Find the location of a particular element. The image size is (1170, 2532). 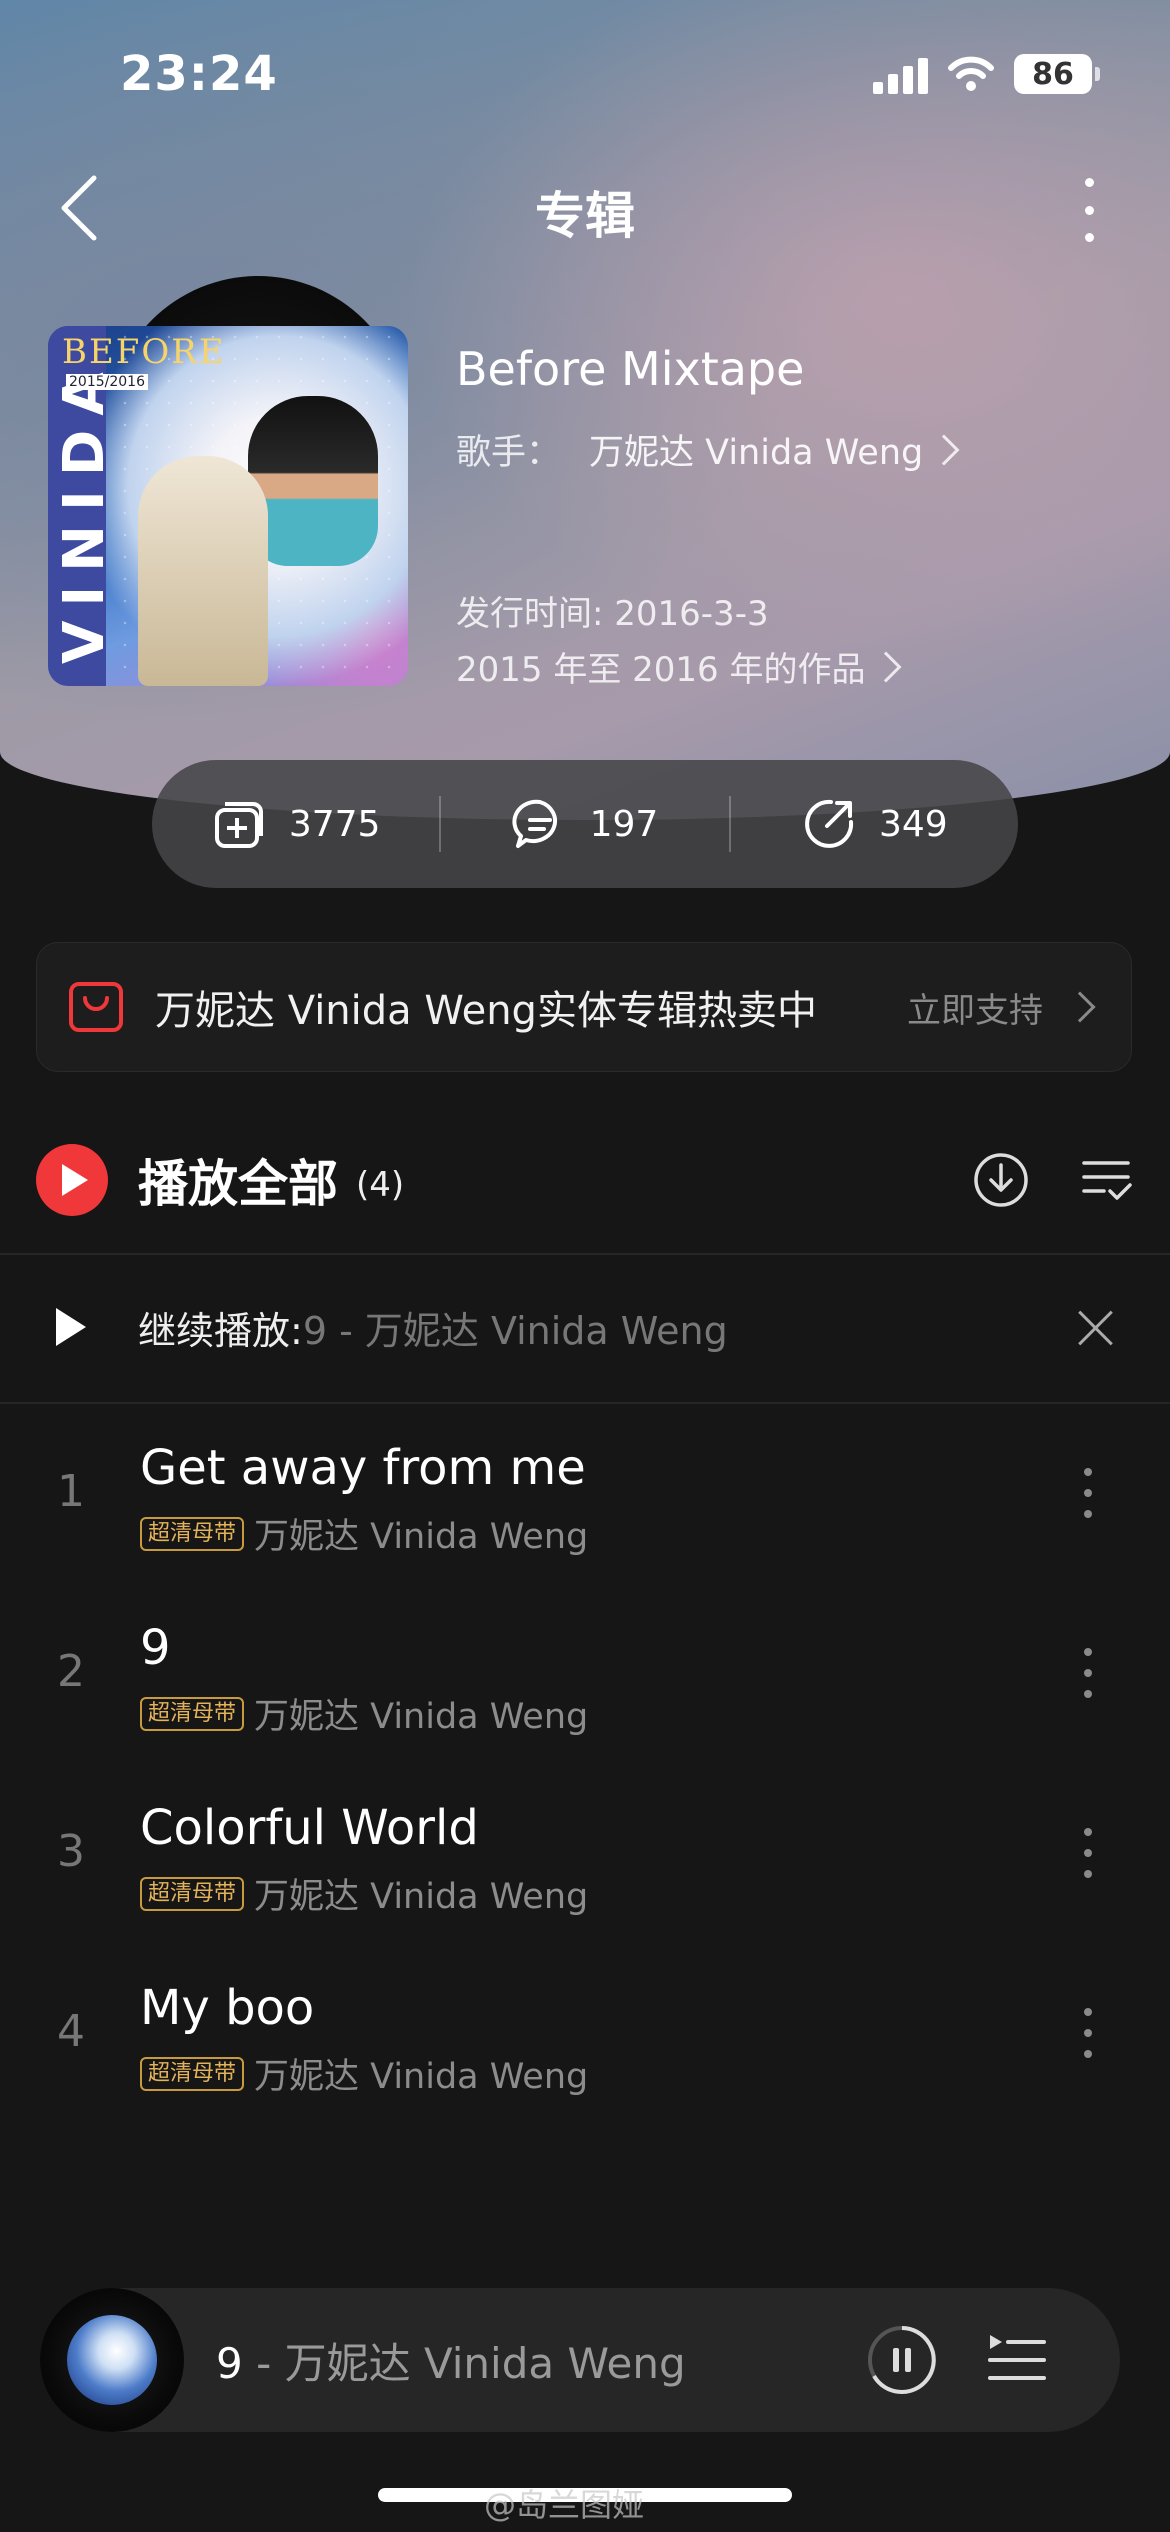

download-icon is located at coordinates (1001, 1180).